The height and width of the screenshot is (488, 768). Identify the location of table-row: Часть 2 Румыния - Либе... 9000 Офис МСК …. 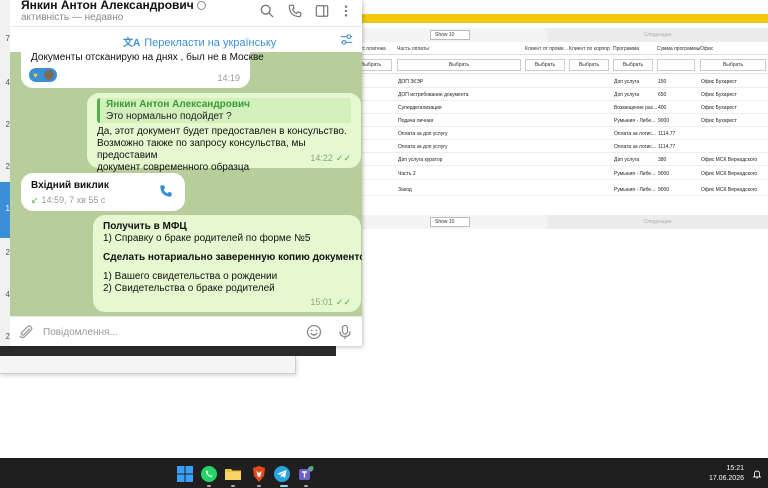
(564, 173).